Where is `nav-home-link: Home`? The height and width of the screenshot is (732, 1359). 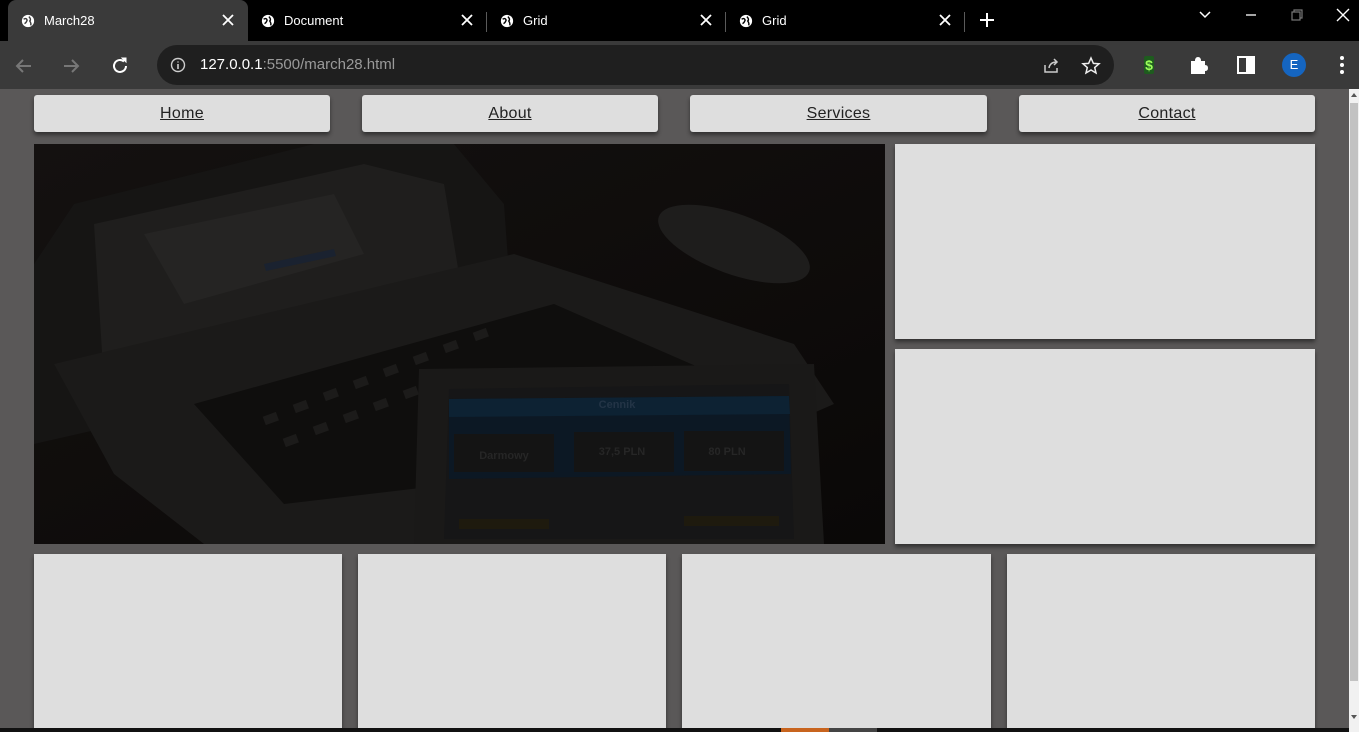
nav-home-link: Home is located at coordinates (182, 113).